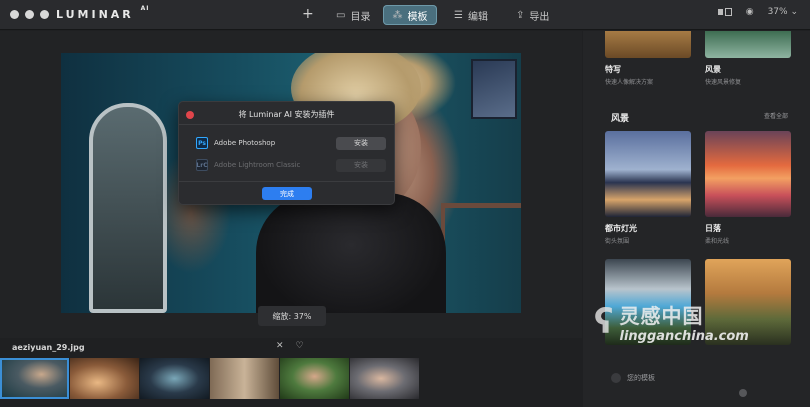 The height and width of the screenshot is (407, 810). I want to click on heart-icon: ♡, so click(300, 346).